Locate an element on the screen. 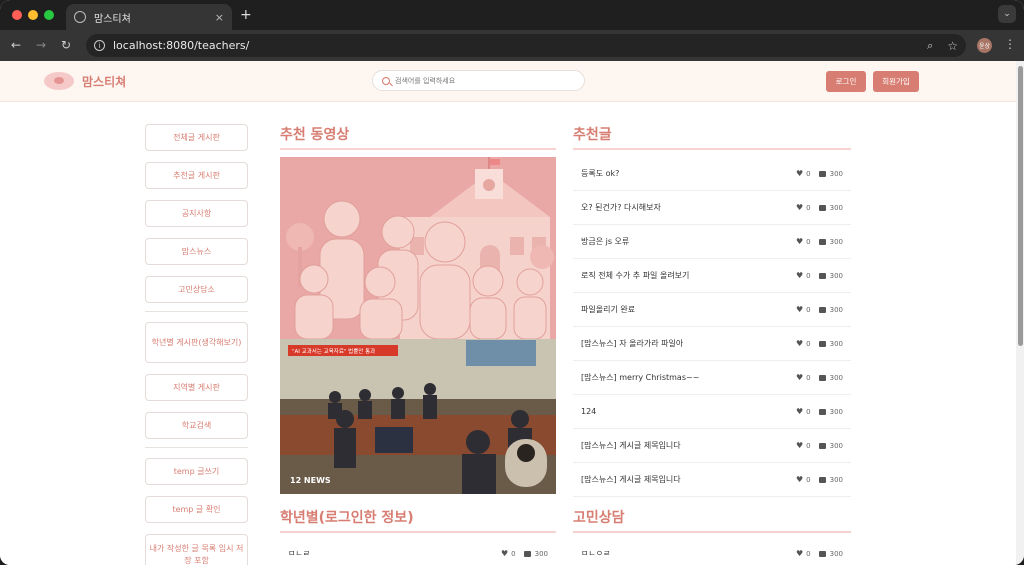  back-arrow-icon: ← is located at coordinates (16, 45).